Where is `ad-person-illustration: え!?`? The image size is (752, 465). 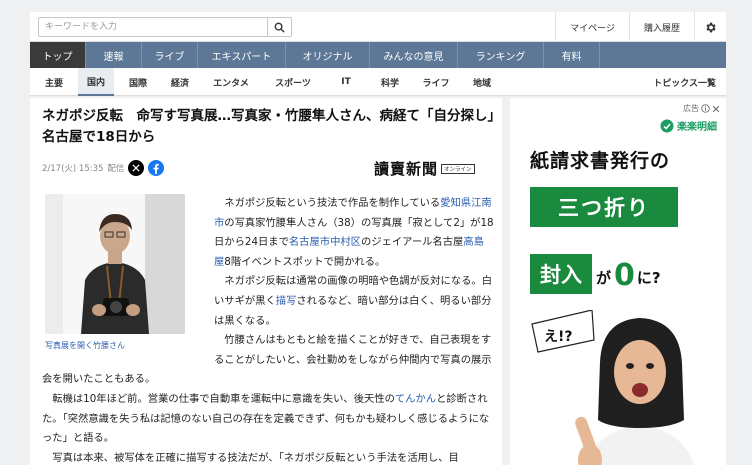 ad-person-illustration: え!? is located at coordinates (613, 387).